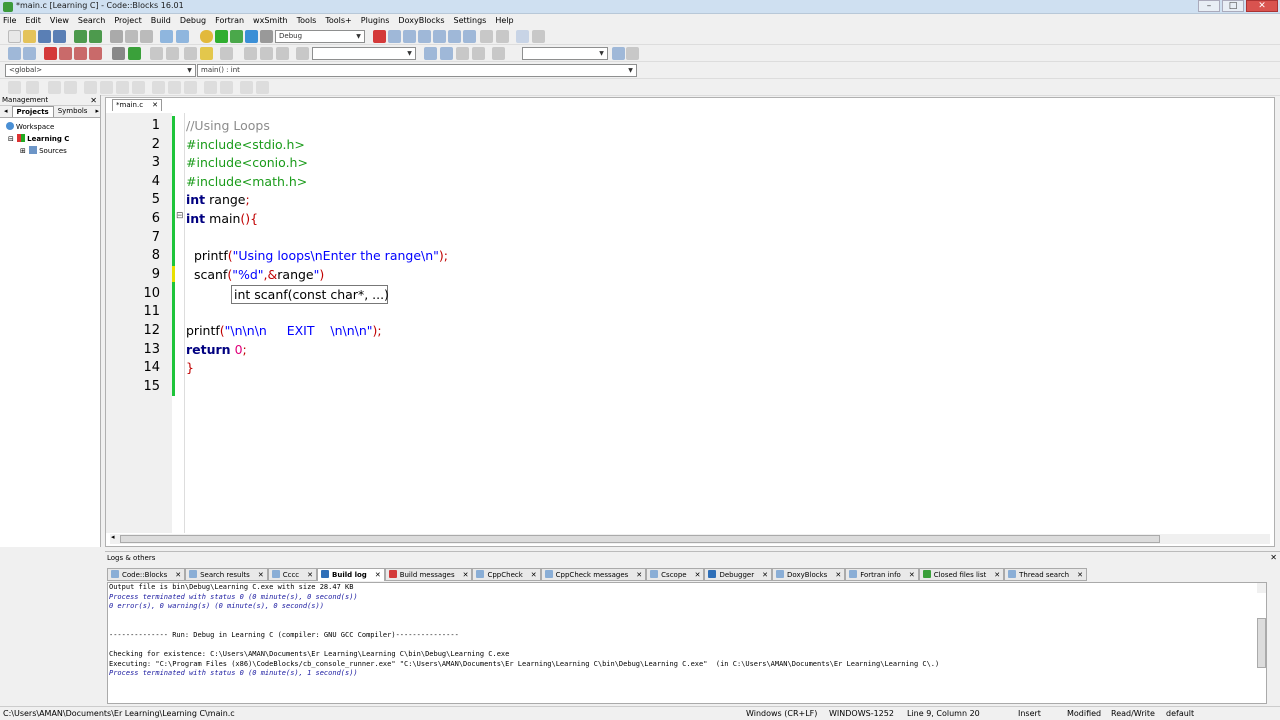 The width and height of the screenshot is (1280, 720). Describe the element at coordinates (1233, 6) in the screenshot. I see `maximize-button: □` at that location.